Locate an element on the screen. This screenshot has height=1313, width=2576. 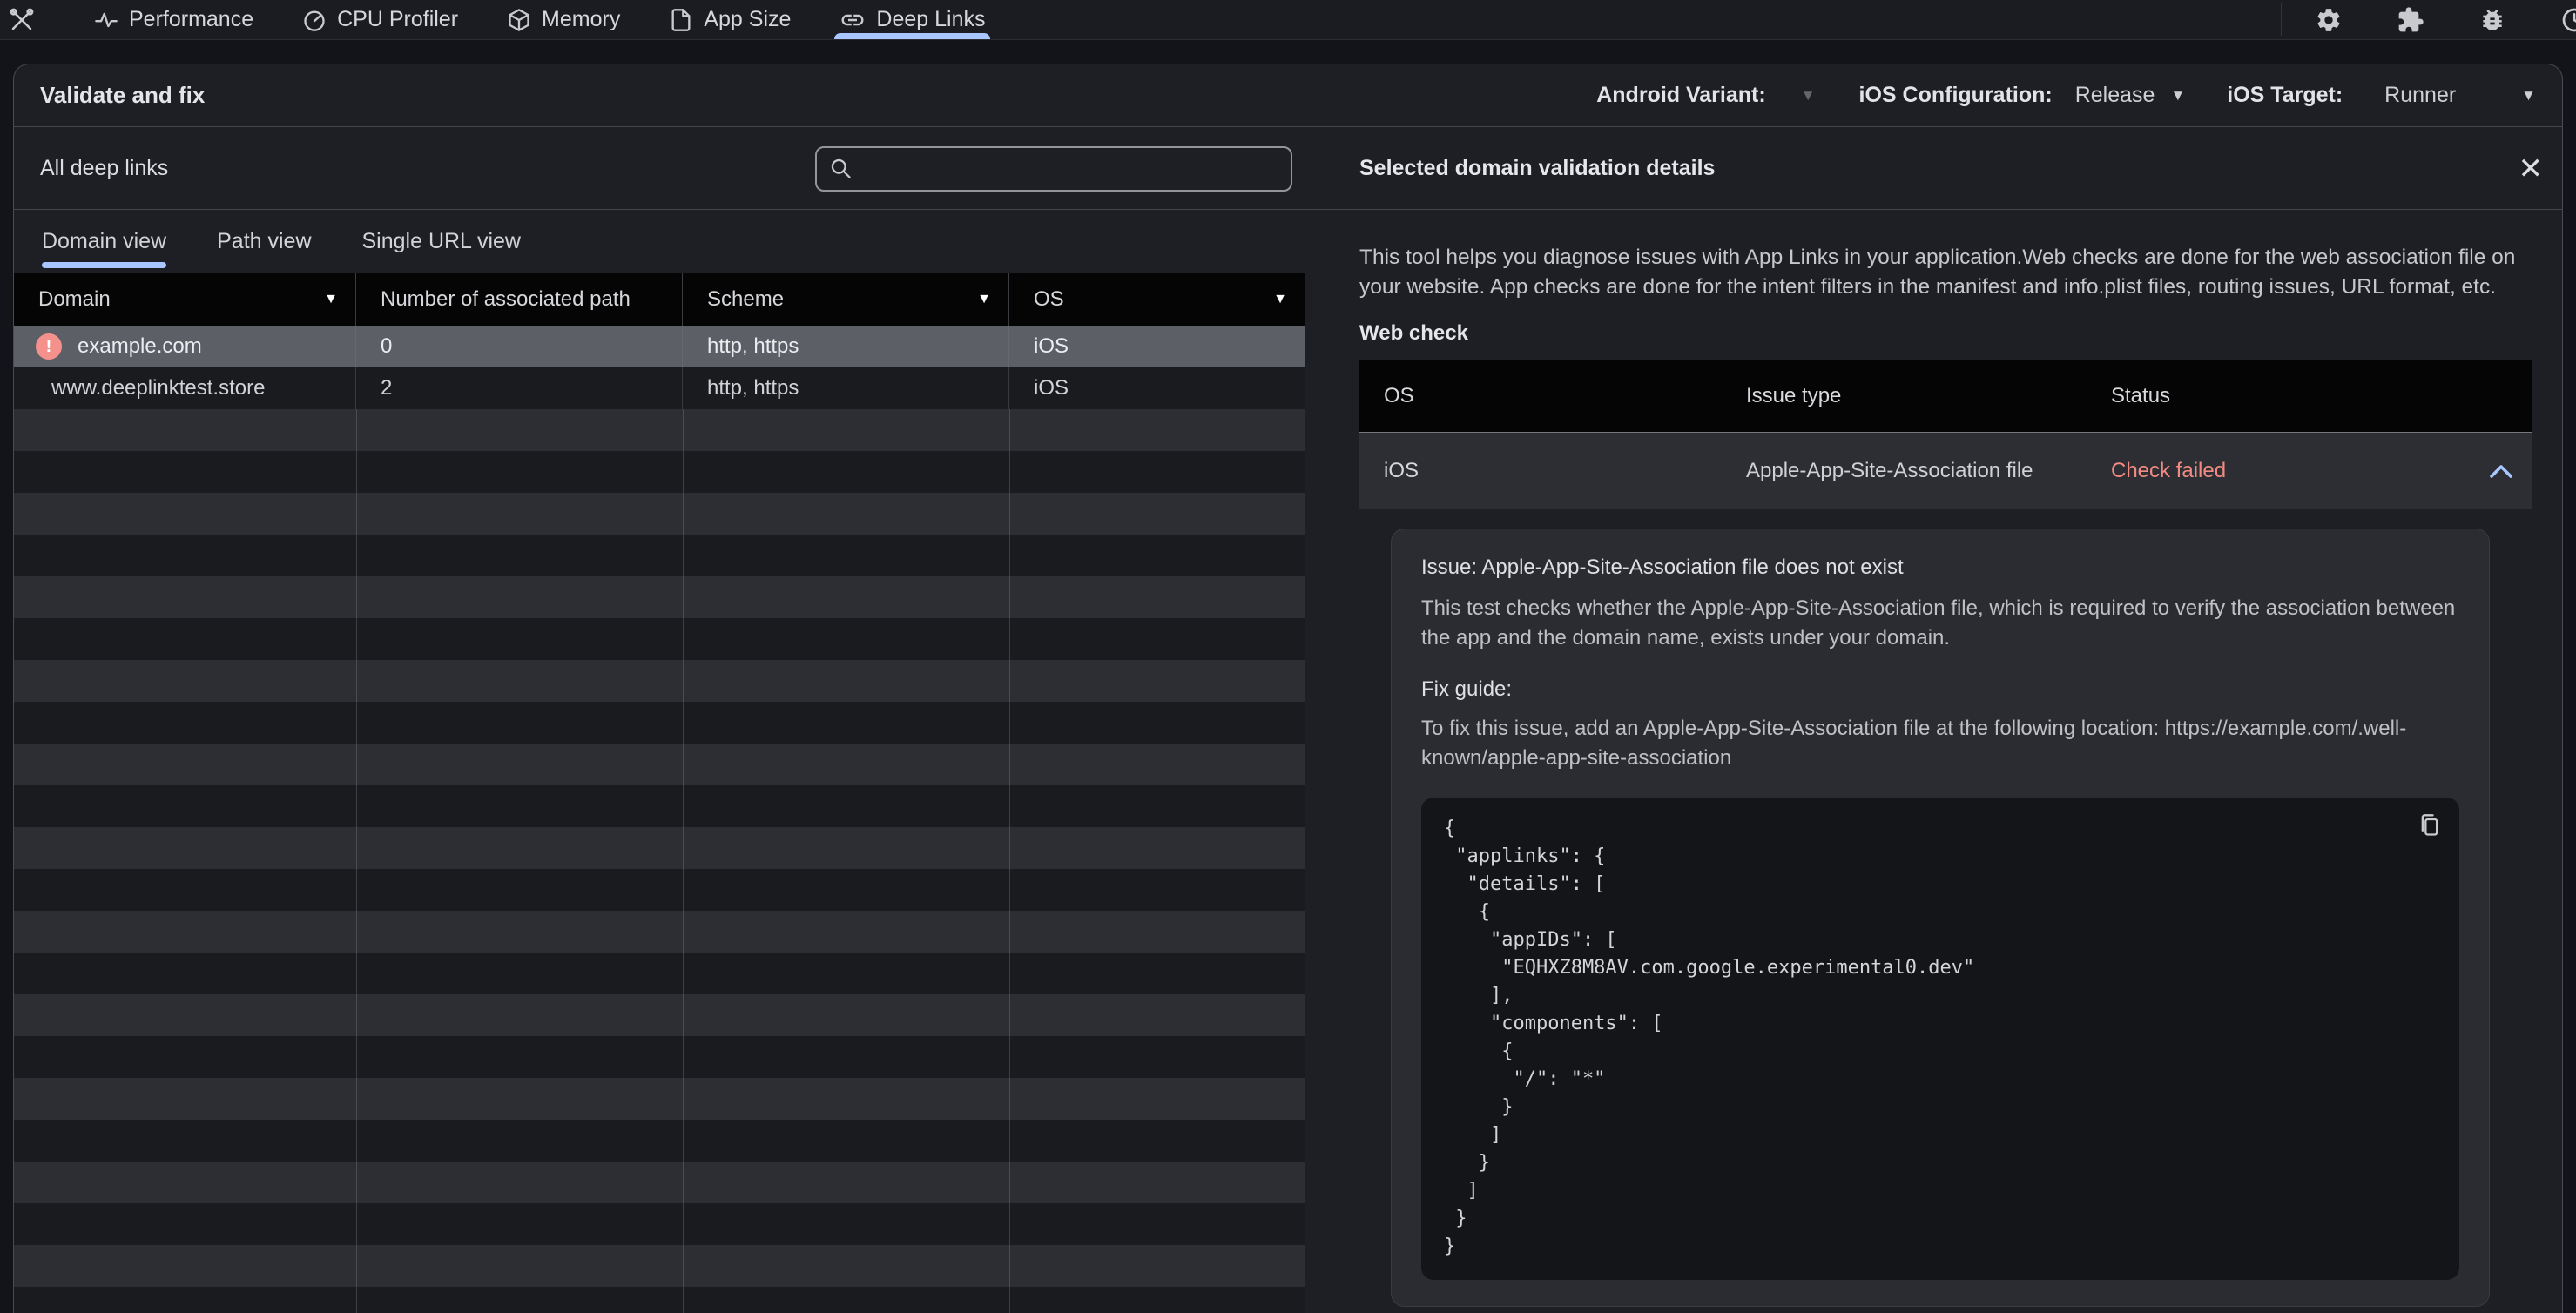
copy-button is located at coordinates (2430, 827).